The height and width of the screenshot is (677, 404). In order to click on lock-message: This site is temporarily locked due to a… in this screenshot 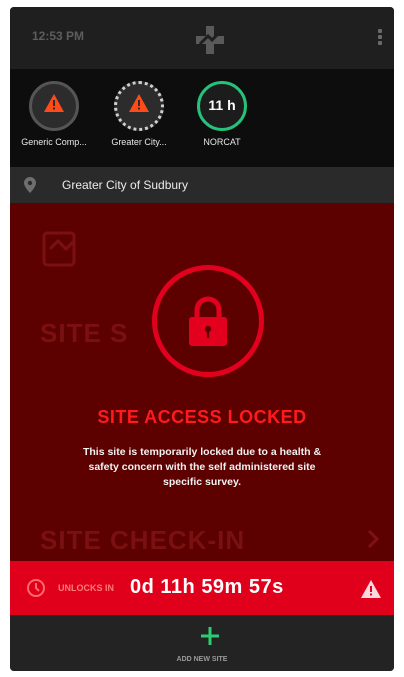, I will do `click(202, 467)`.